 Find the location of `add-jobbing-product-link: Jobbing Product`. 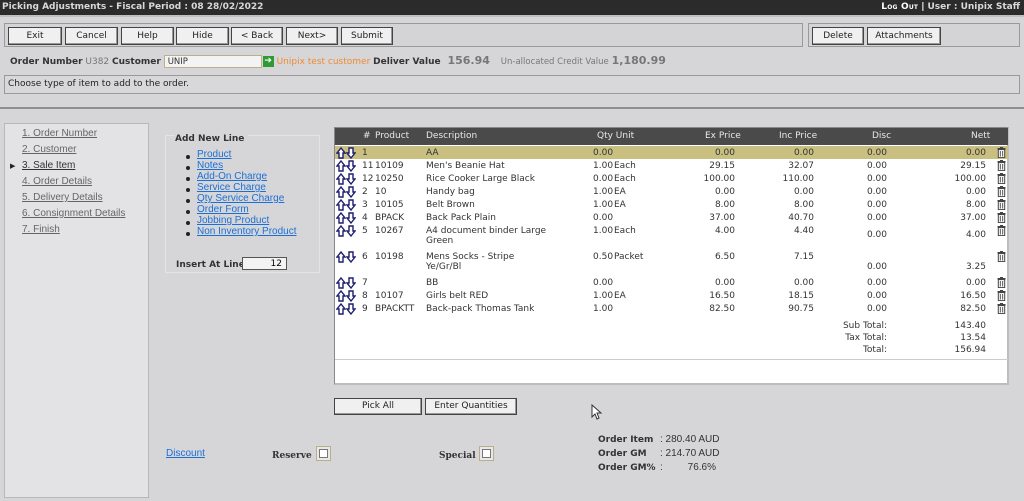

add-jobbing-product-link: Jobbing Product is located at coordinates (233, 220).